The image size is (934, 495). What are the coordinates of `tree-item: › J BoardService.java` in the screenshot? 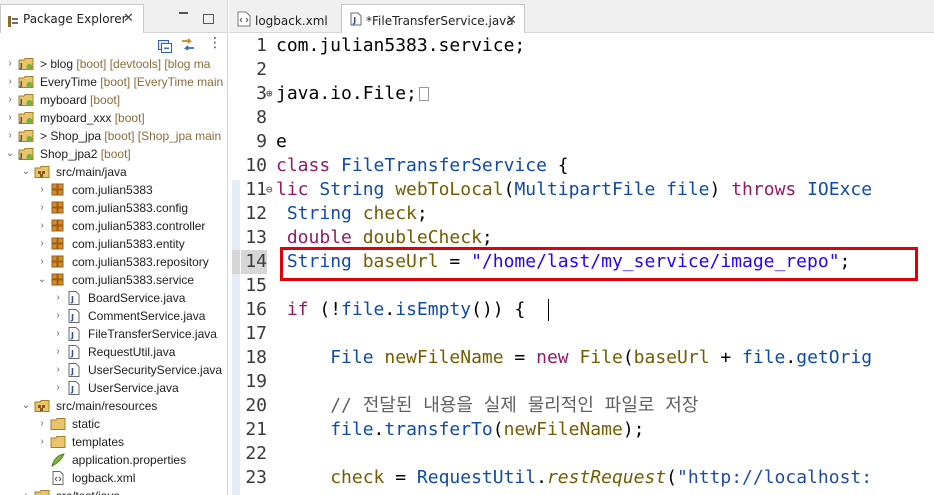 It's located at (113, 298).